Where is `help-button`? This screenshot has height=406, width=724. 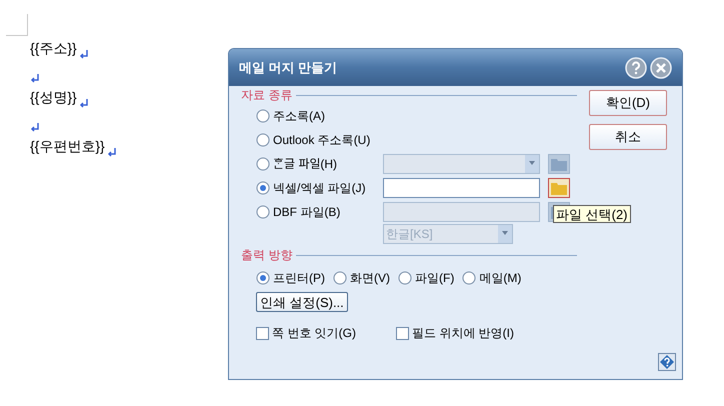 help-button is located at coordinates (636, 67).